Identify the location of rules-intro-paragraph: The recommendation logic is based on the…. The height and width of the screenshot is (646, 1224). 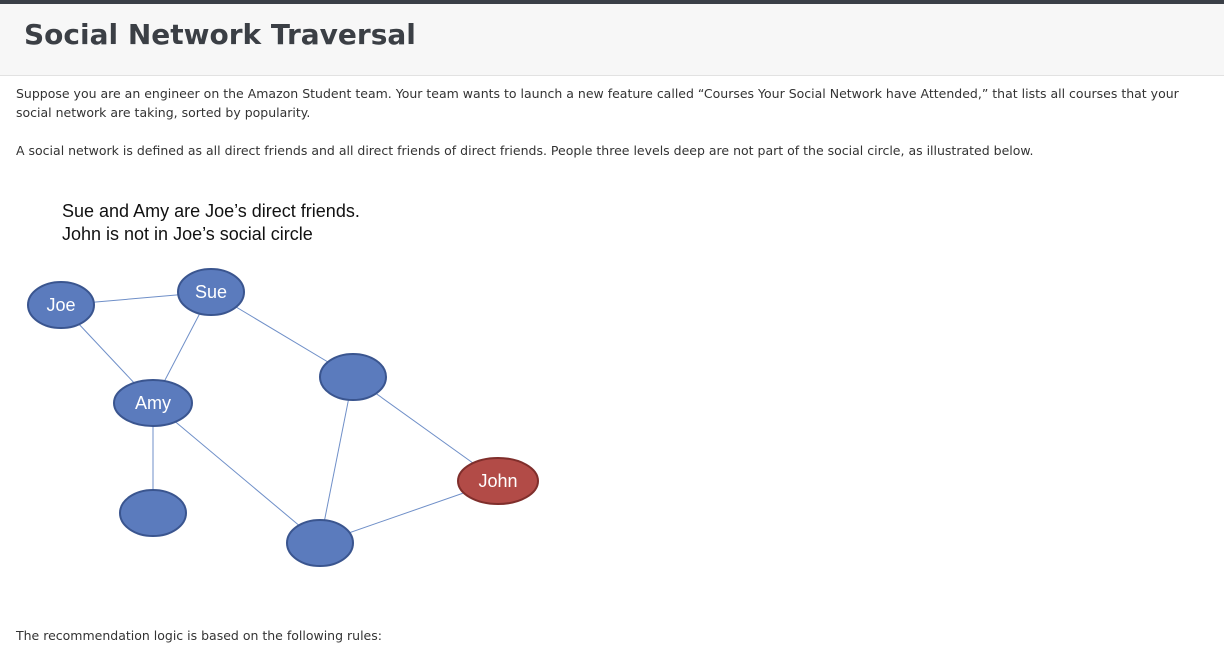
(199, 635).